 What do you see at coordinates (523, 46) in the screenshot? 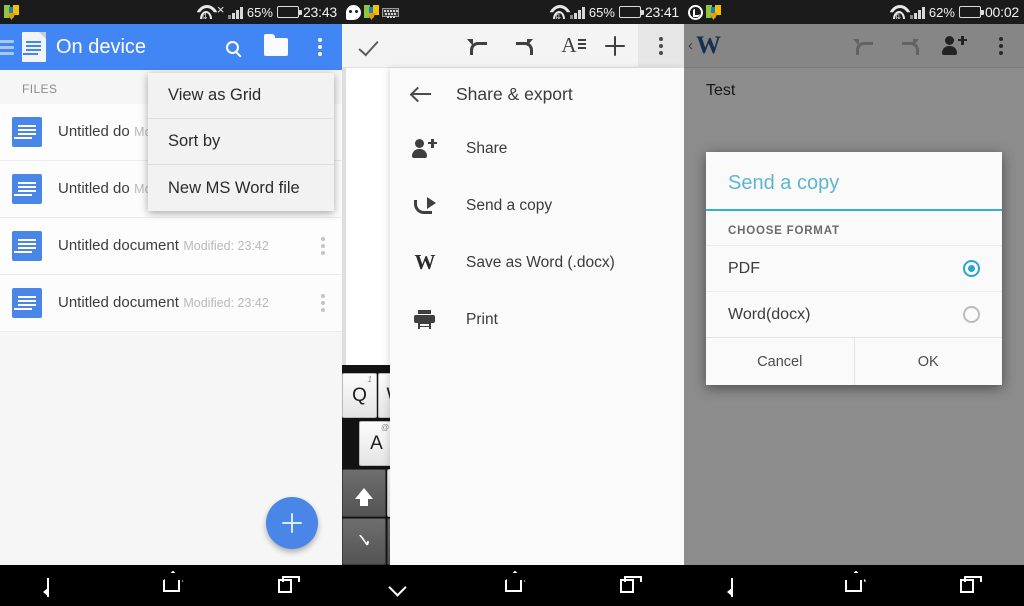
I see `redo-button` at bounding box center [523, 46].